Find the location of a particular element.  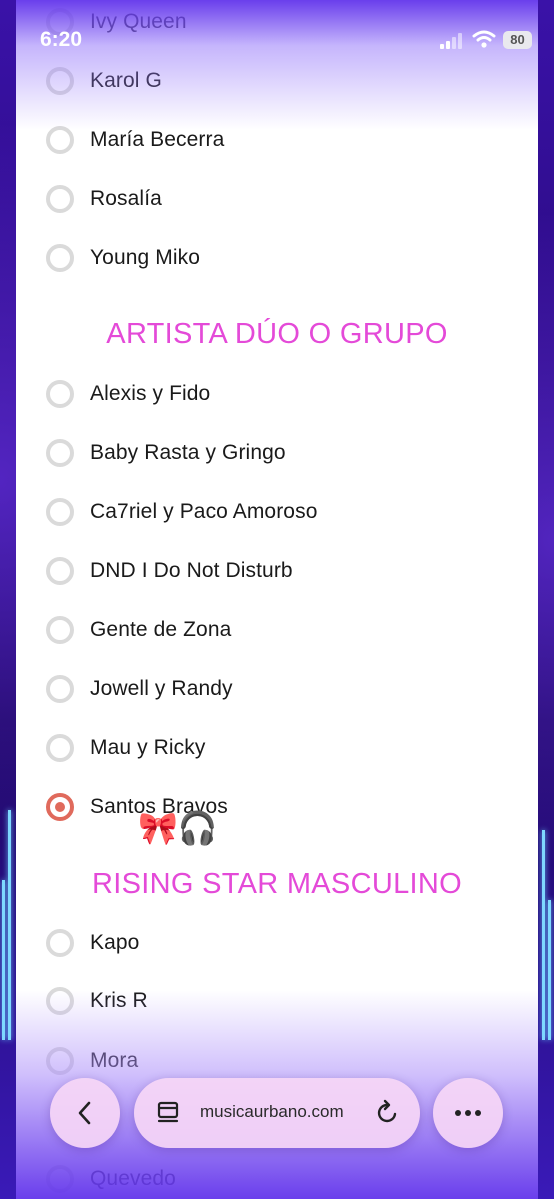

chevron-left-icon is located at coordinates (84, 1113).